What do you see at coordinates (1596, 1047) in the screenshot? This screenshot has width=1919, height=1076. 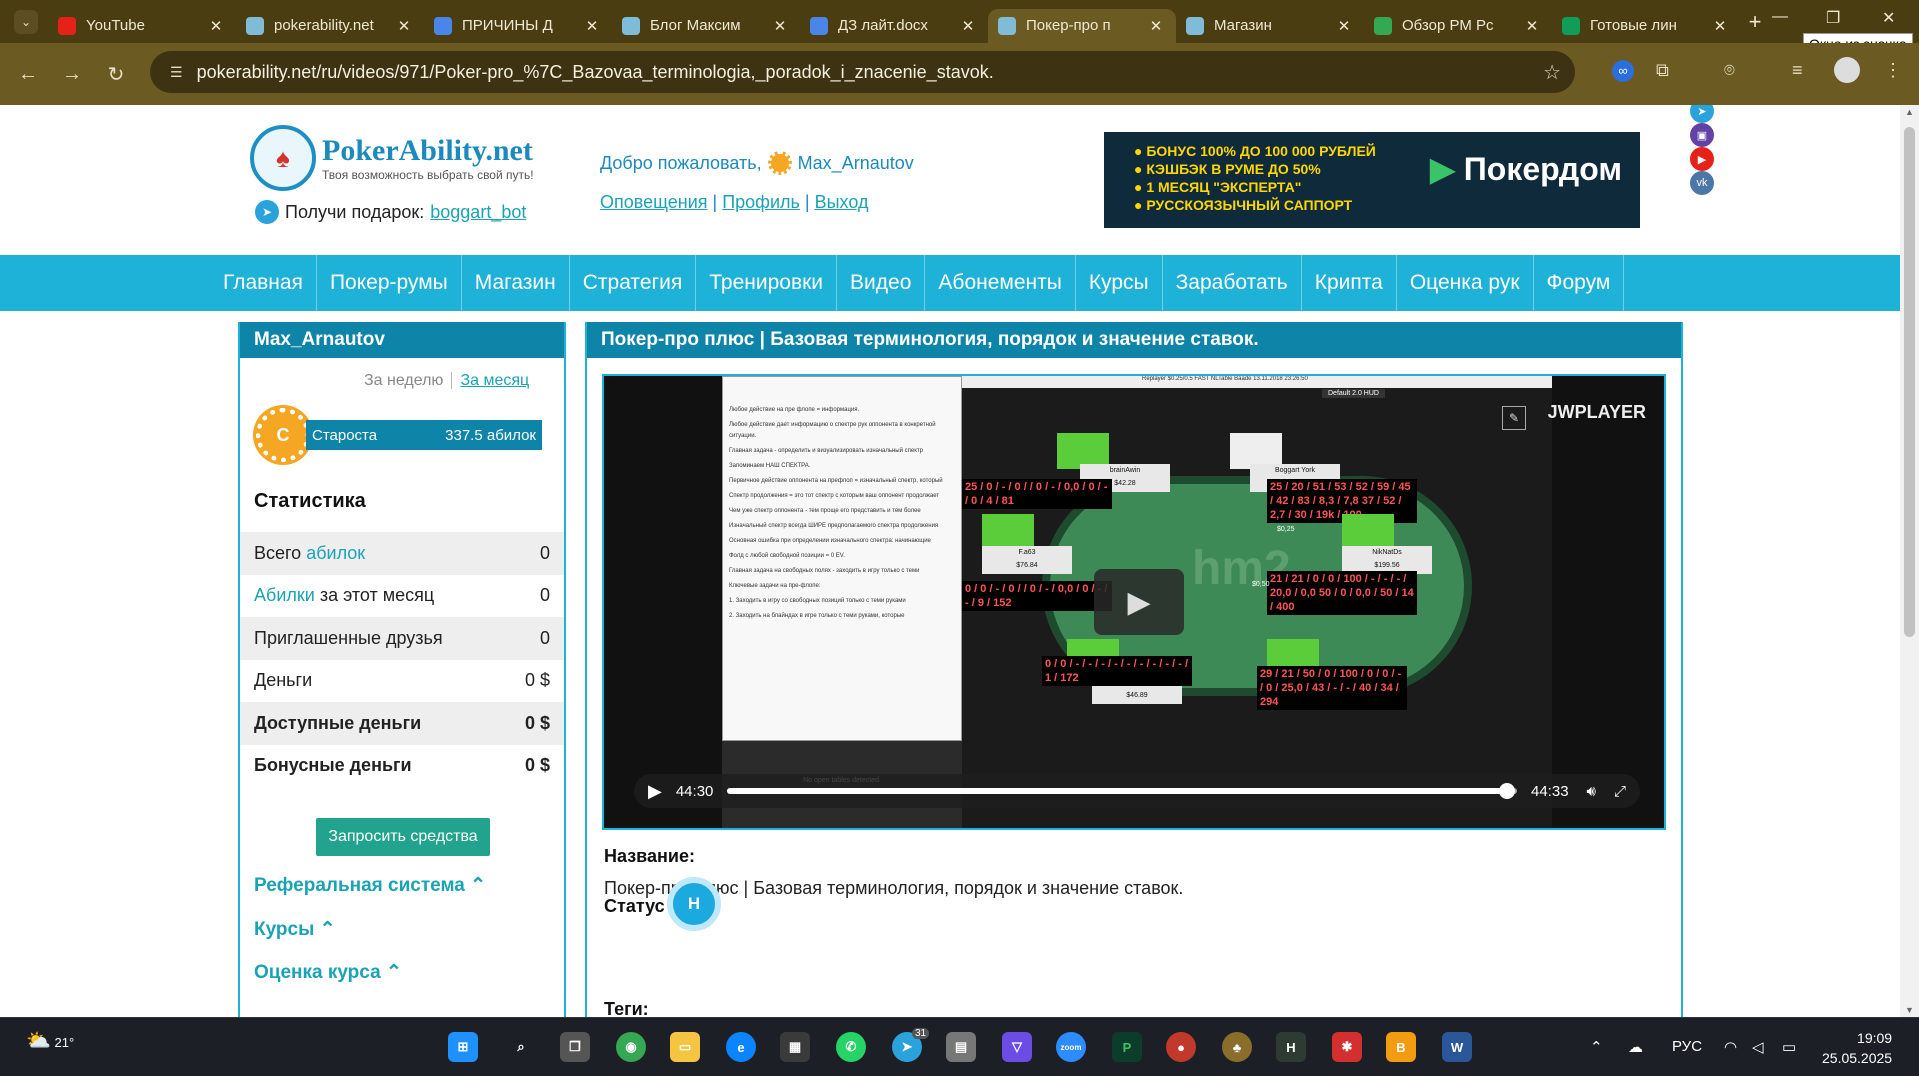 I see `chevron-up-tray-icon: ⌃` at bounding box center [1596, 1047].